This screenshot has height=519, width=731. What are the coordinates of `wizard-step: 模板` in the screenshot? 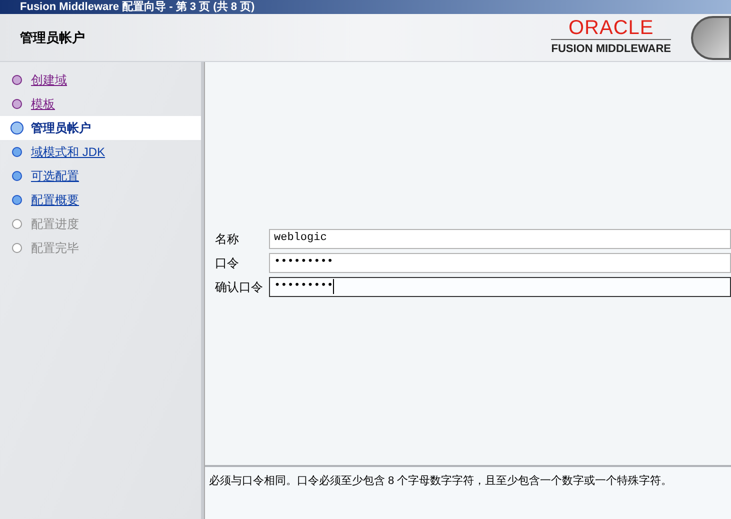 It's located at (100, 104).